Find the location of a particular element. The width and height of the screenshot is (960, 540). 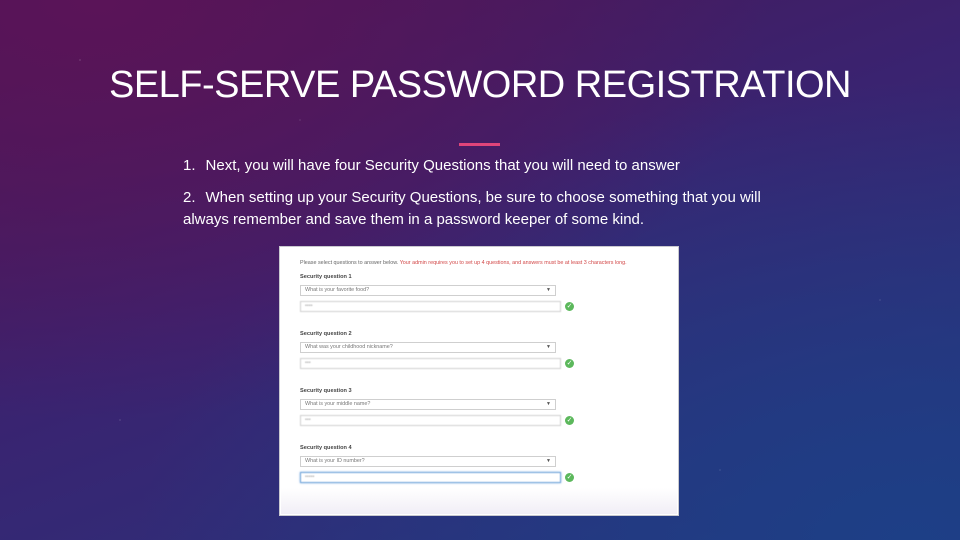

question-selected-value: What was your childhood nickname? is located at coordinates (349, 347).